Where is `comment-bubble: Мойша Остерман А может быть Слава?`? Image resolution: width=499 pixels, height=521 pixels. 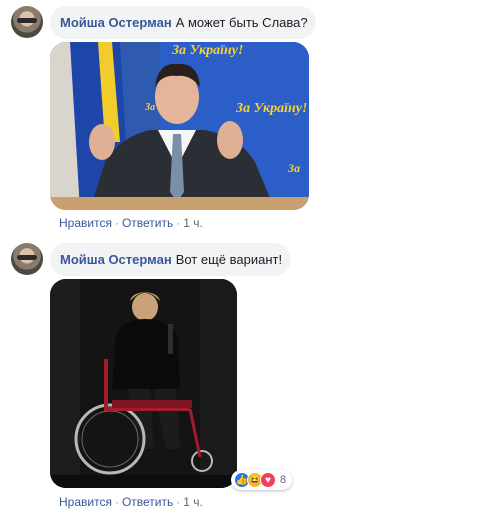
comment-bubble: Мойша Остерман А может быть Слава? is located at coordinates (183, 22).